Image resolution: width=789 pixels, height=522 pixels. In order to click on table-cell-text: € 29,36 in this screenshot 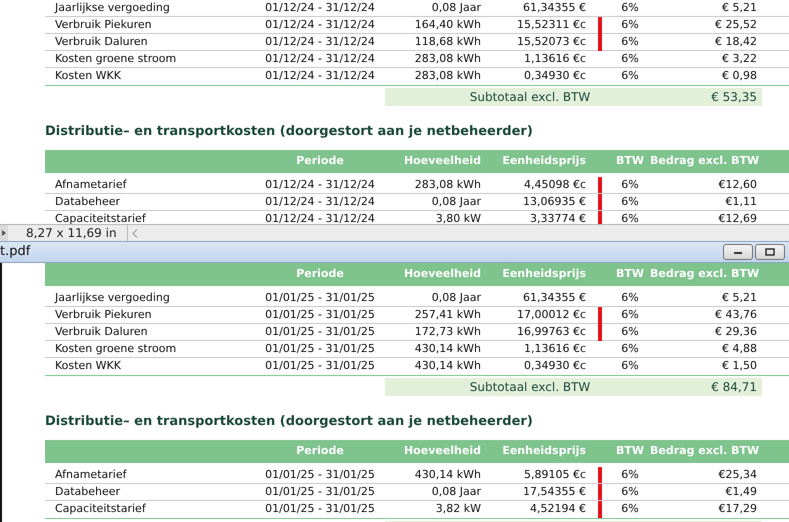, I will do `click(736, 332)`.